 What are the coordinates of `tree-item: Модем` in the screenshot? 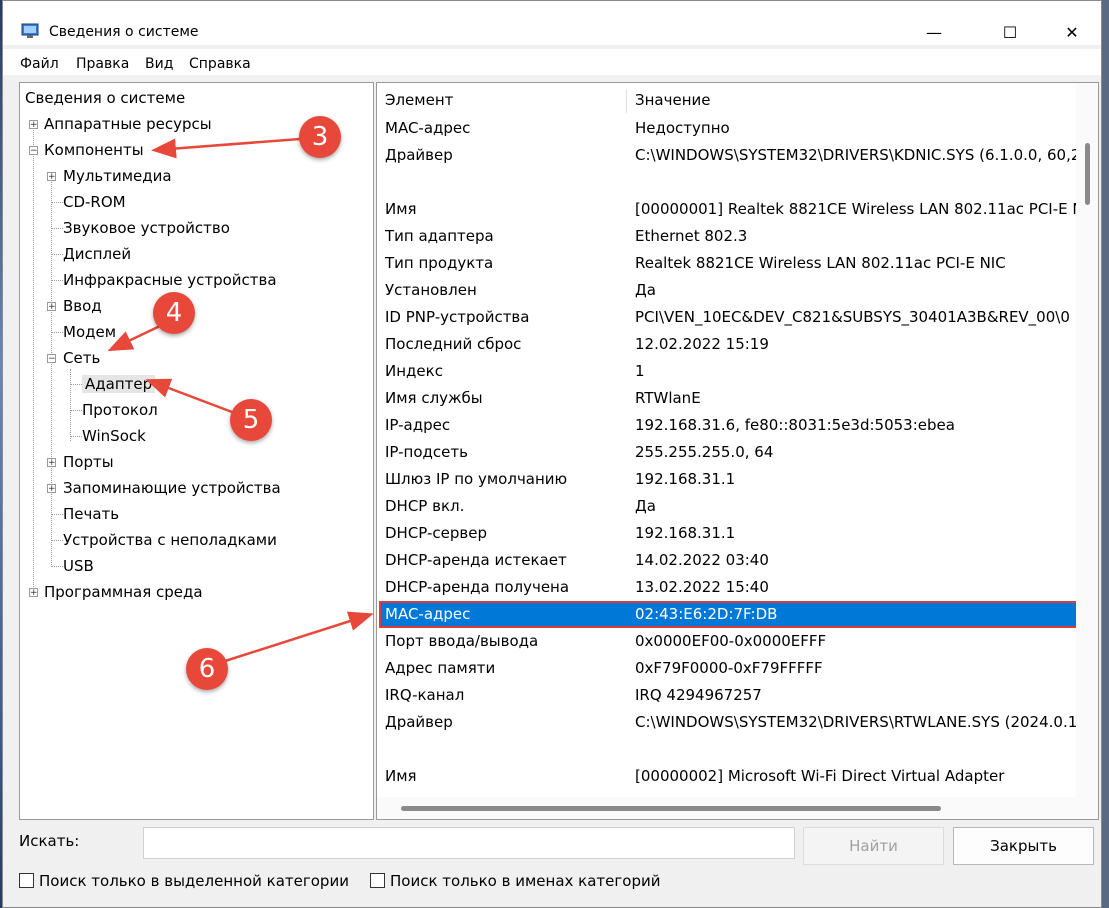 It's located at (89, 332).